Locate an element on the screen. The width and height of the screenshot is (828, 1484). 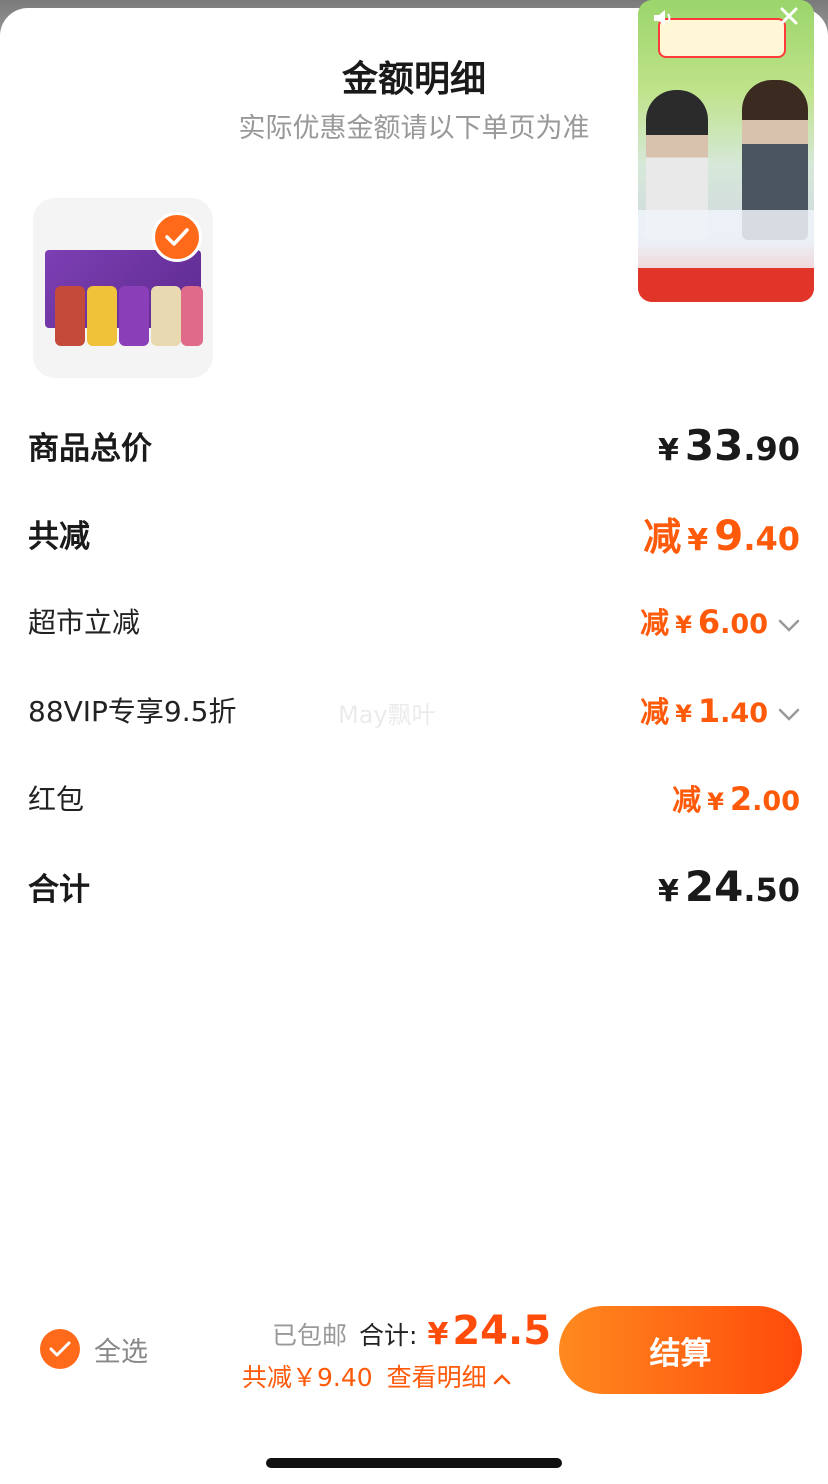
supermarket-discount-label: 超市立减 is located at coordinates (84, 622).